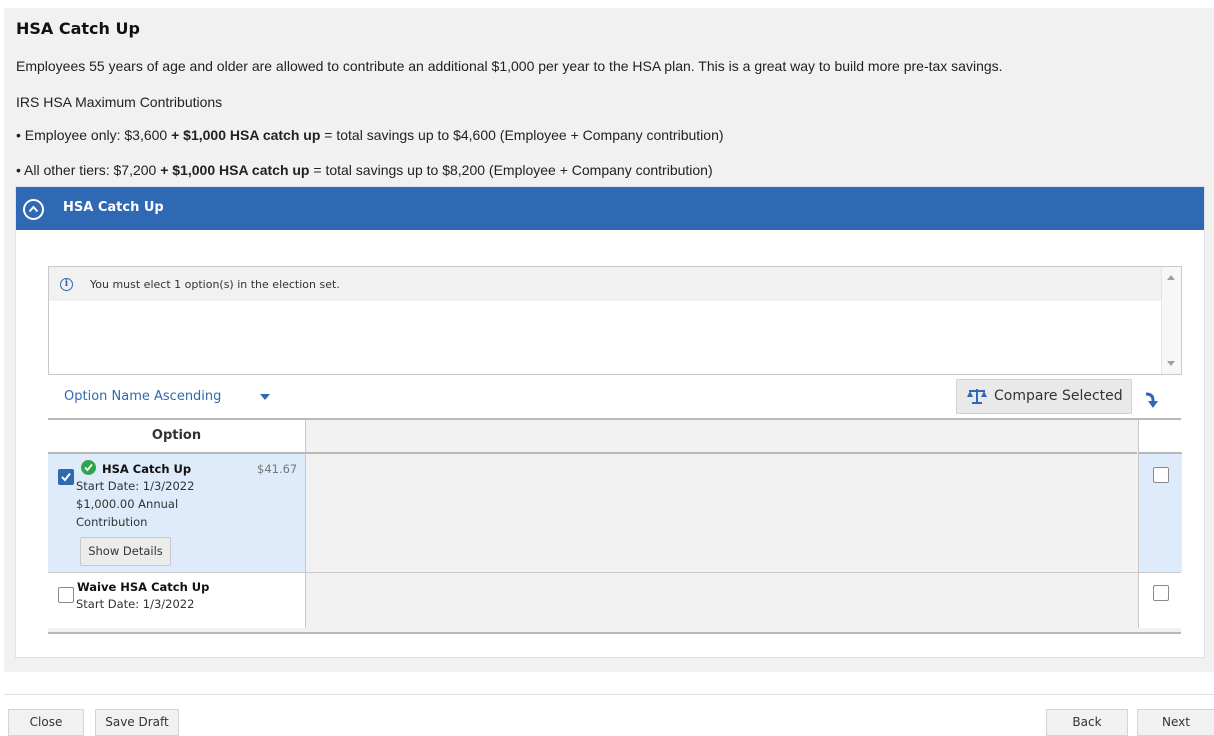  Describe the element at coordinates (246, 135) in the screenshot. I see `limit-line-employee-bold: + $1,000 HSA catch up` at that location.